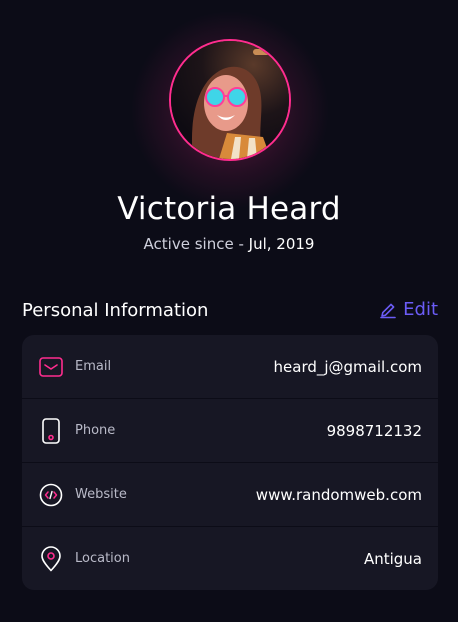 The height and width of the screenshot is (622, 458). I want to click on info-label: Phone, so click(95, 430).